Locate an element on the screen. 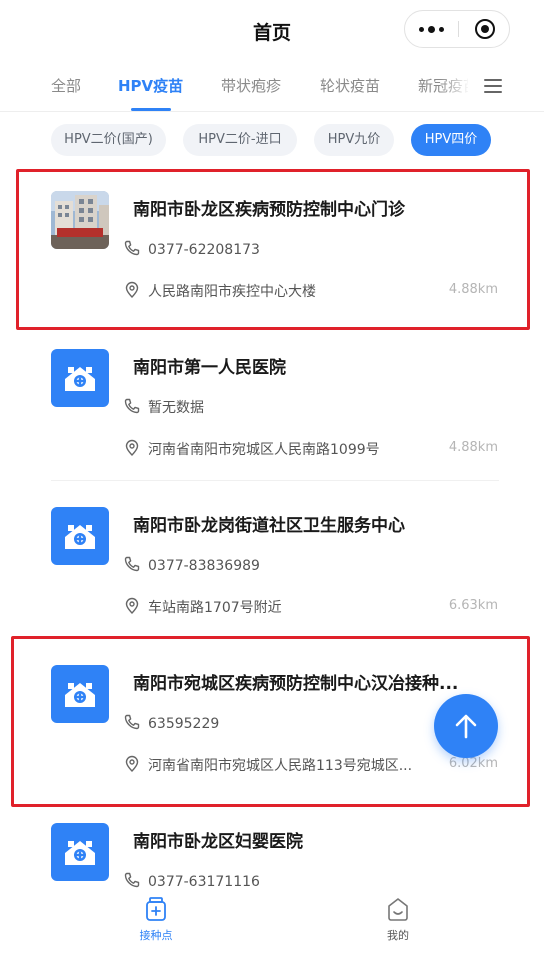 The width and height of the screenshot is (544, 961). site-name: 南阳市卧龙区疾病预防控制中心门诊 is located at coordinates (269, 210).